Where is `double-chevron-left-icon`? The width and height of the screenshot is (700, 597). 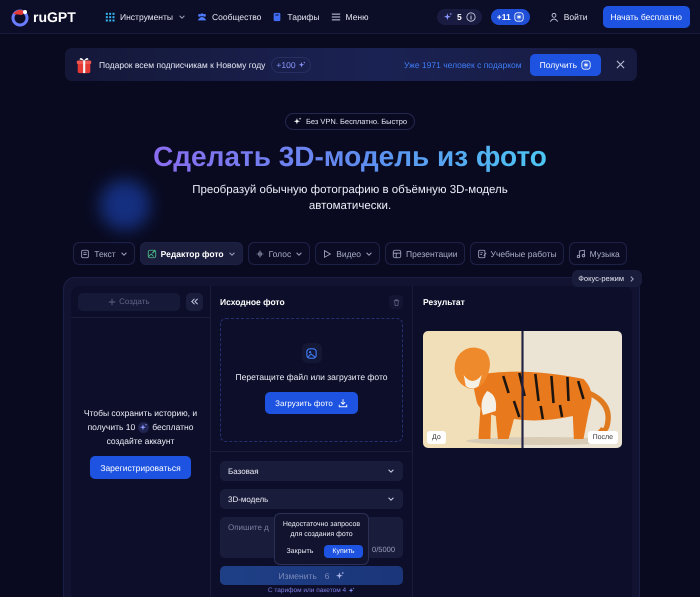 double-chevron-left-icon is located at coordinates (194, 301).